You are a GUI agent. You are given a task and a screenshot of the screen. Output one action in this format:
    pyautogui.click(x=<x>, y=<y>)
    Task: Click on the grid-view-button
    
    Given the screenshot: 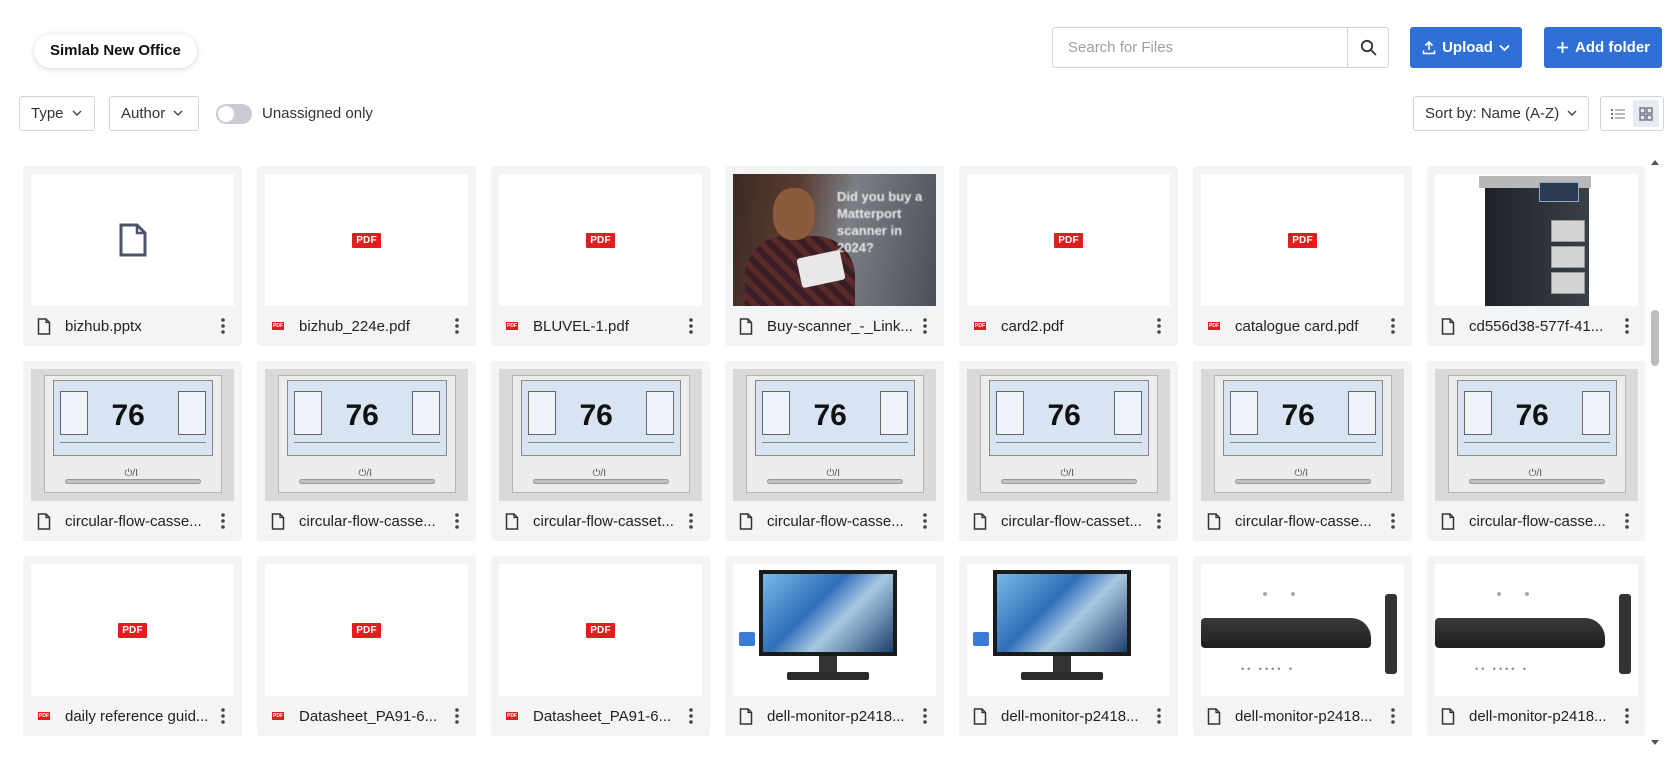 What is the action you would take?
    pyautogui.click(x=1646, y=113)
    